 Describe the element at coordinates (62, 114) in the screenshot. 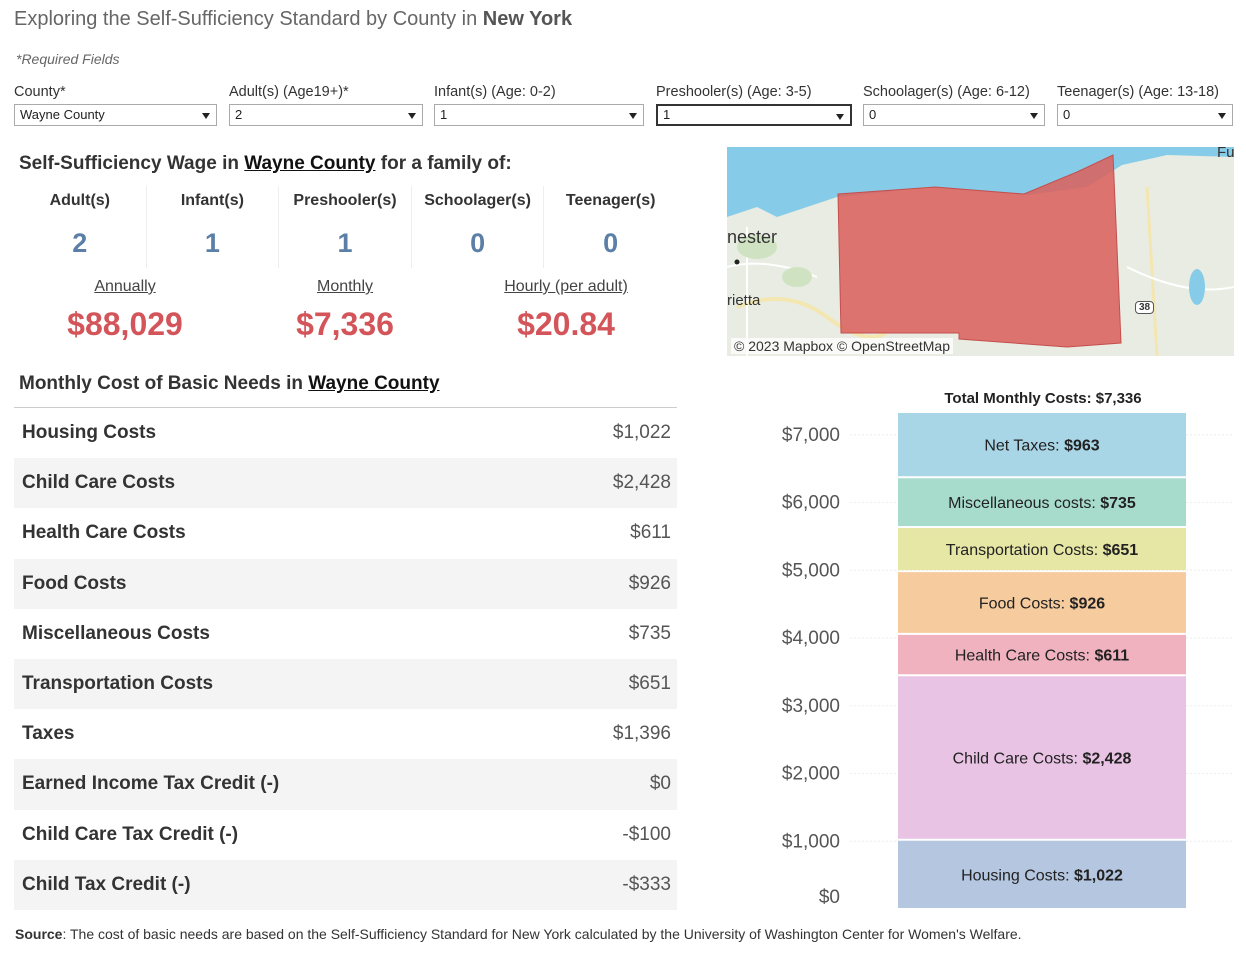

I see `county-select-value: Wayne County` at that location.